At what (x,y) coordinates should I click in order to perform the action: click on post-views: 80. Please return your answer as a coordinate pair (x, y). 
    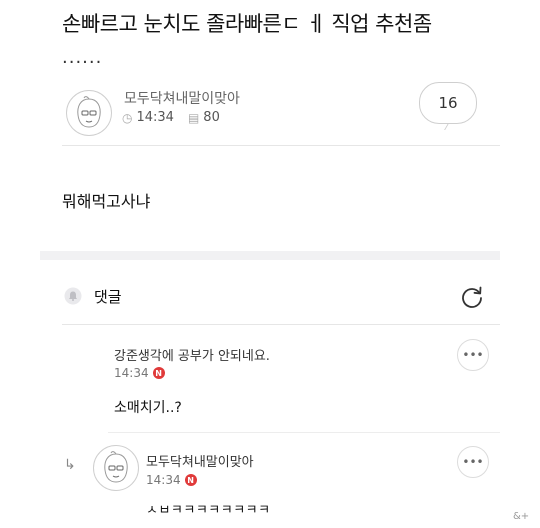
    Looking at the image, I should click on (211, 117).